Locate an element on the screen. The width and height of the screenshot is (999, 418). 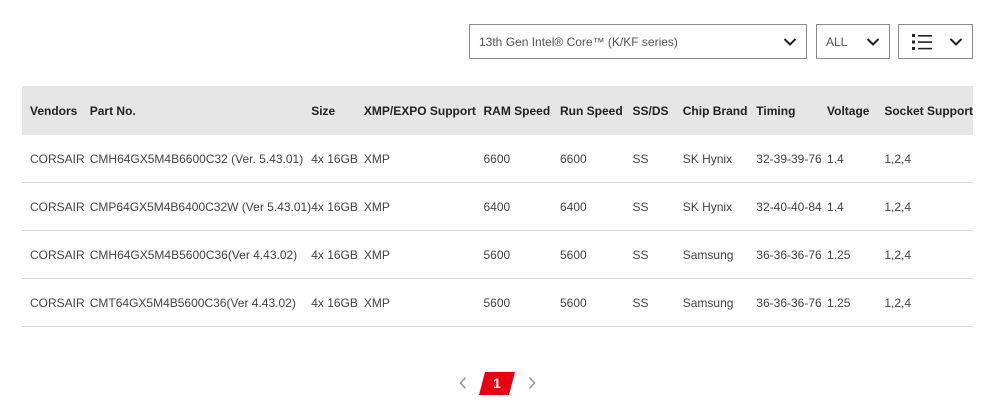
run-speed-cell: 6400 is located at coordinates (596, 206).